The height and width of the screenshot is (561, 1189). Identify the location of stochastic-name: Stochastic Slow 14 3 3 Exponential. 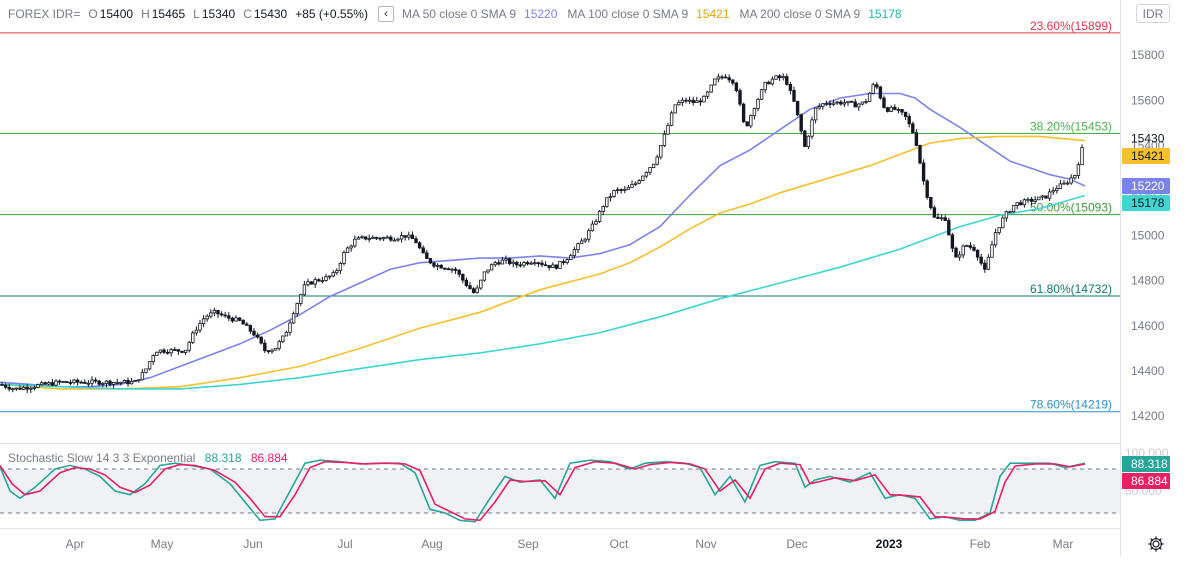
(101, 458).